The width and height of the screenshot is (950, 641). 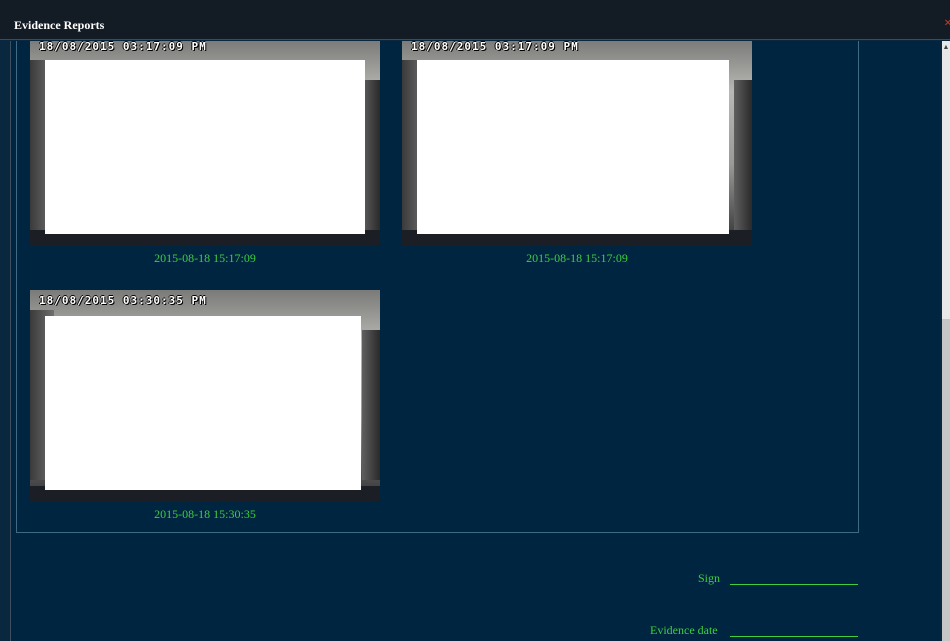 I want to click on vertical-scrollbar: ▲, so click(x=946, y=341).